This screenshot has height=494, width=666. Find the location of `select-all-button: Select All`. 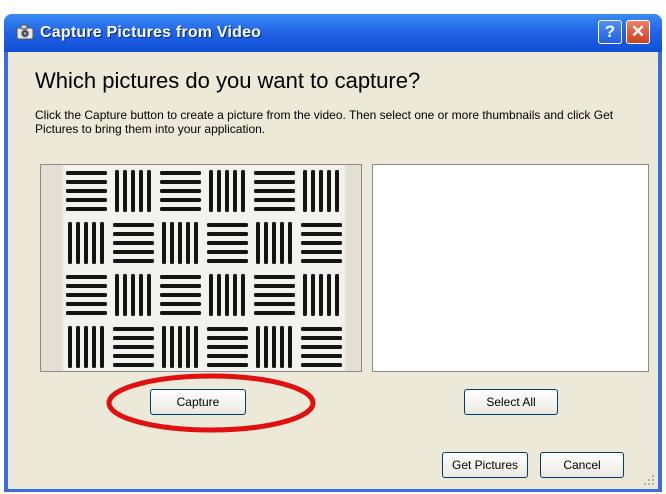

select-all-button: Select All is located at coordinates (511, 402).